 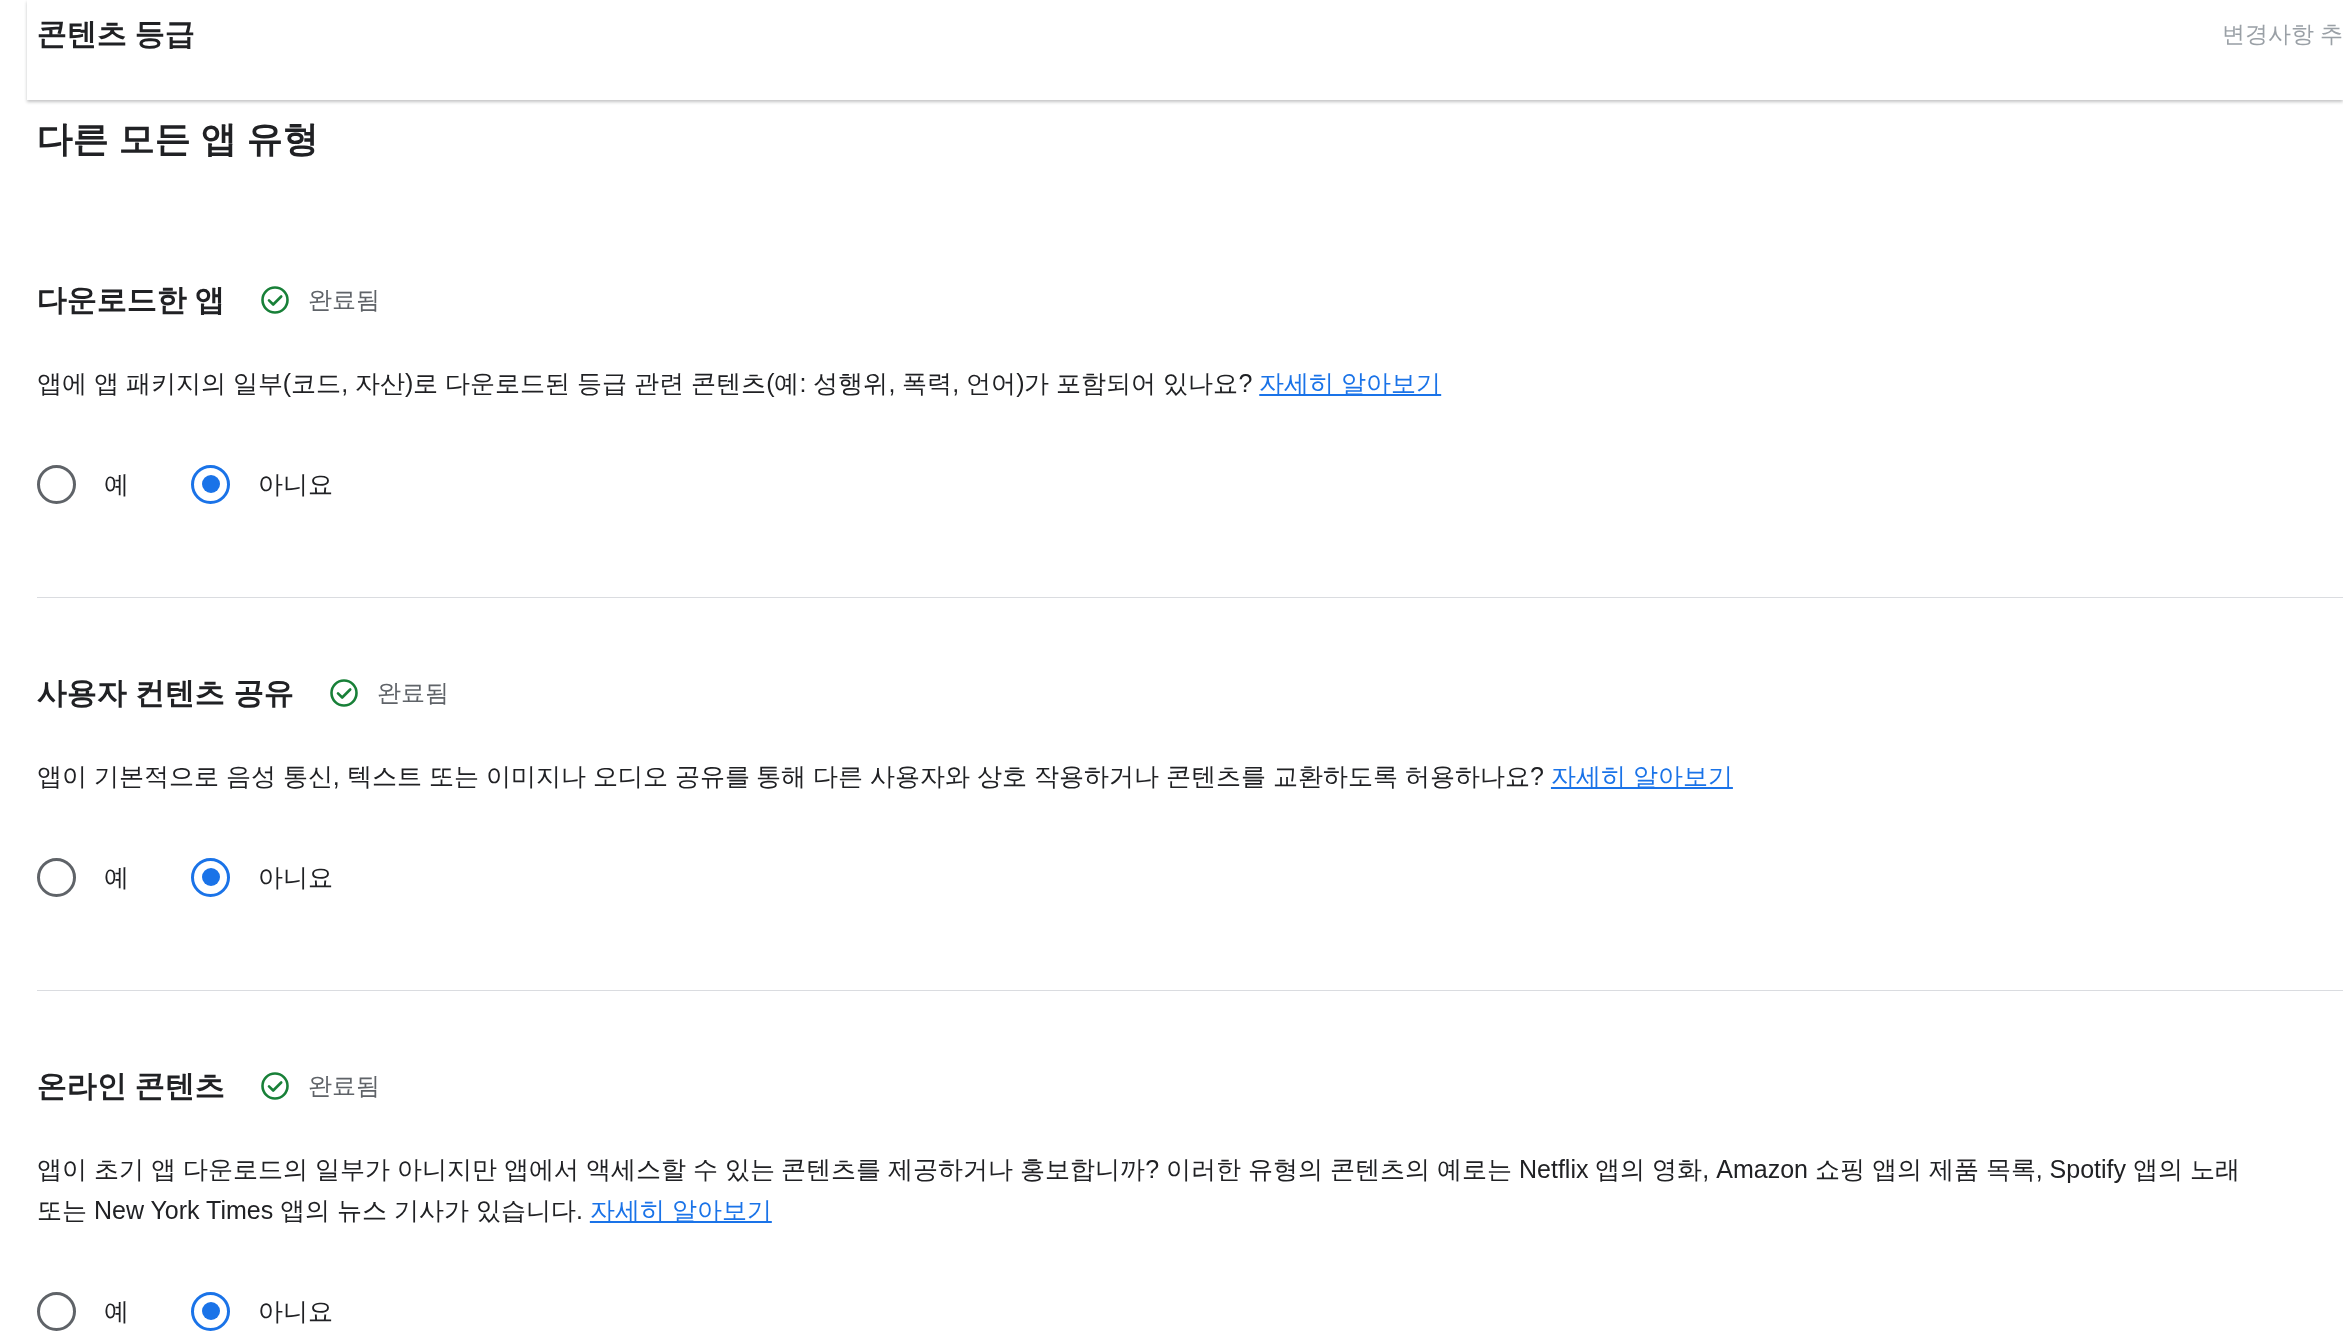 What do you see at coordinates (885, 776) in the screenshot?
I see `question-text: 앱이 기본적으로 음성 통신, 텍스트 또는 이미지나 오디오 공유를 통해 다른 사용자와 상호 작용하거나 콘텐츠를 교환하도록 허용하나요? 자세히 알아보기` at bounding box center [885, 776].